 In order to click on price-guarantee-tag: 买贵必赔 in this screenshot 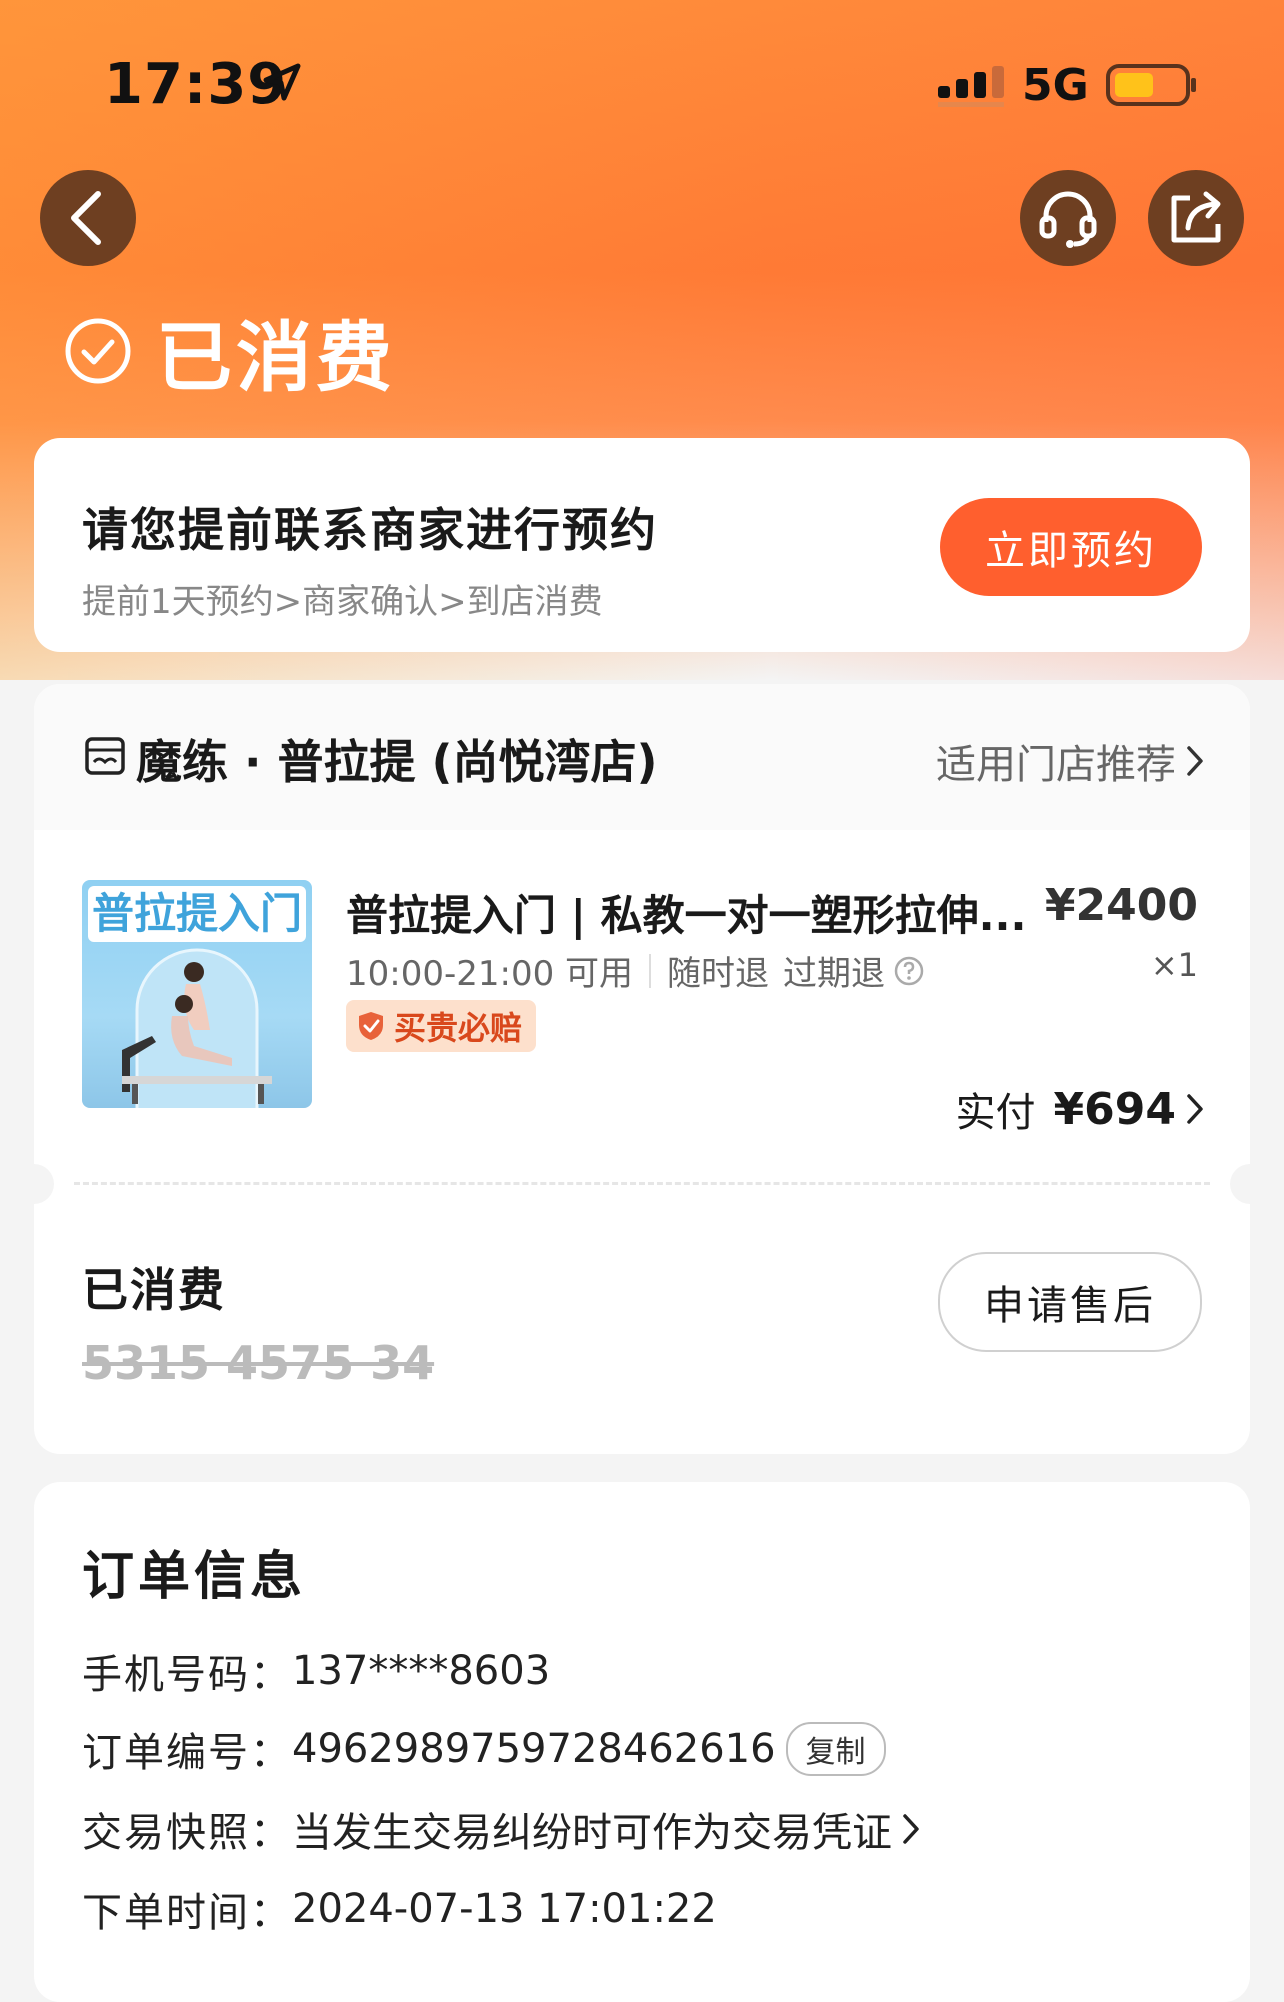, I will do `click(441, 1026)`.